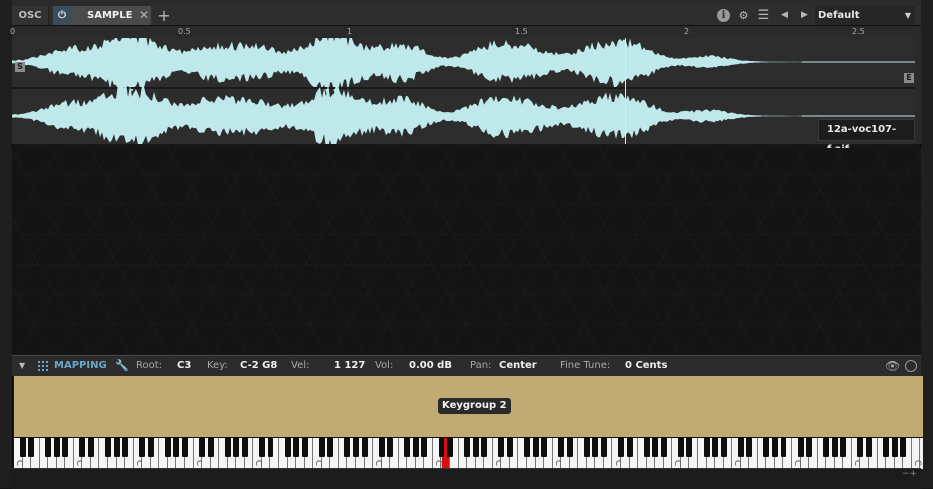 The width and height of the screenshot is (933, 489). Describe the element at coordinates (518, 366) in the screenshot. I see `pan-value: Center` at that location.